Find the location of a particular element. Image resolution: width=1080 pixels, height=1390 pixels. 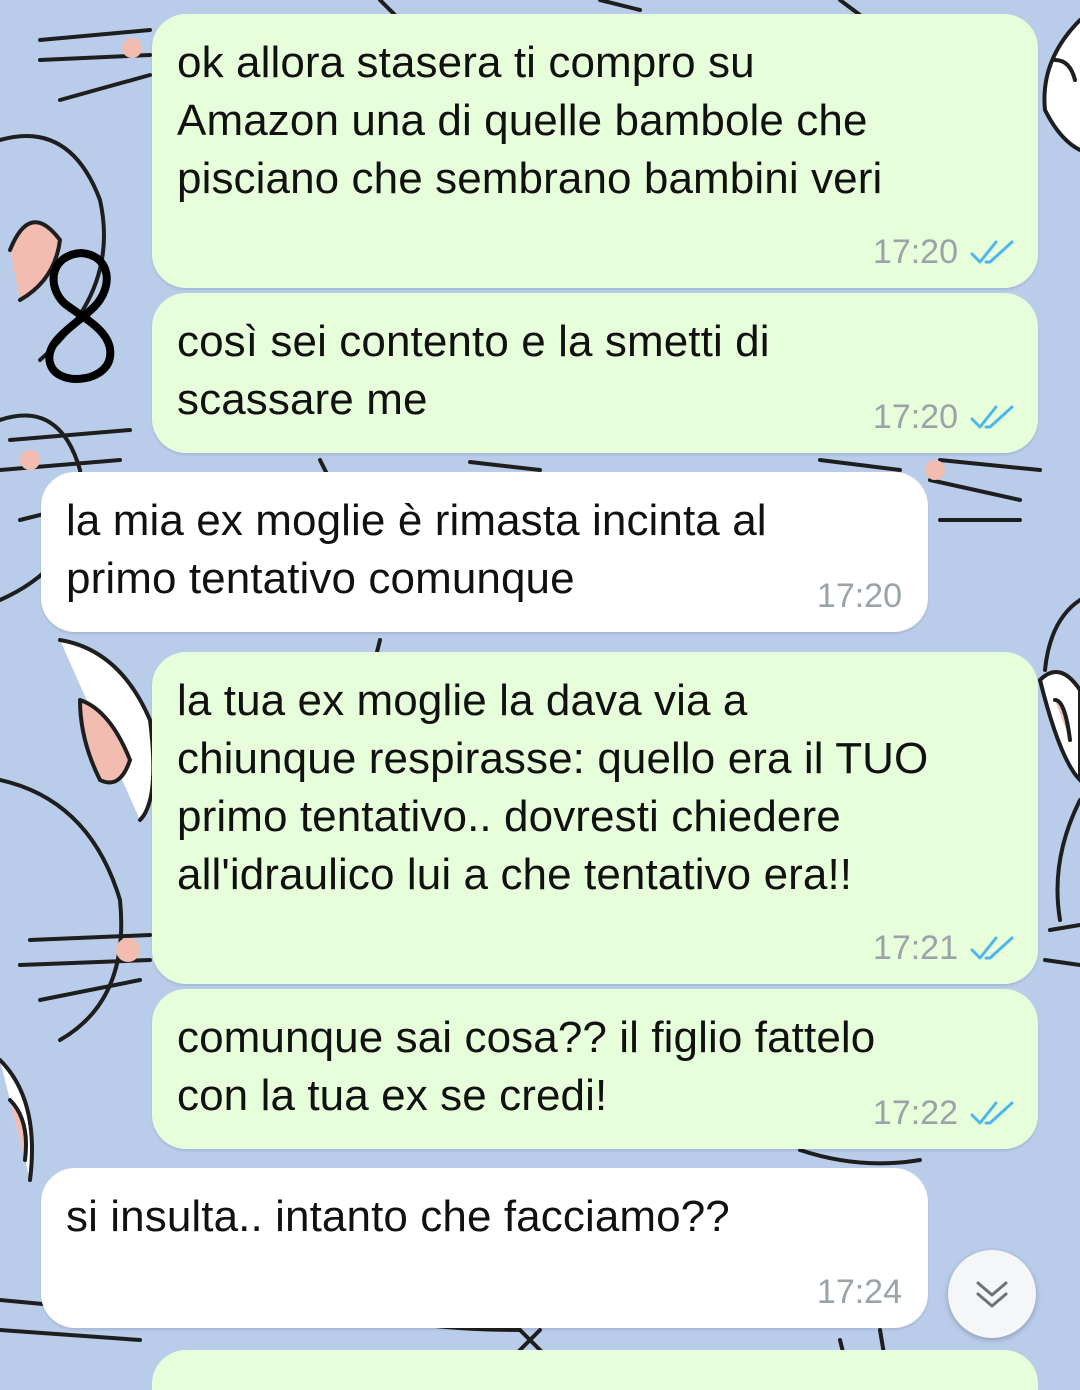

double-chevron-down-icon is located at coordinates (992, 1294).